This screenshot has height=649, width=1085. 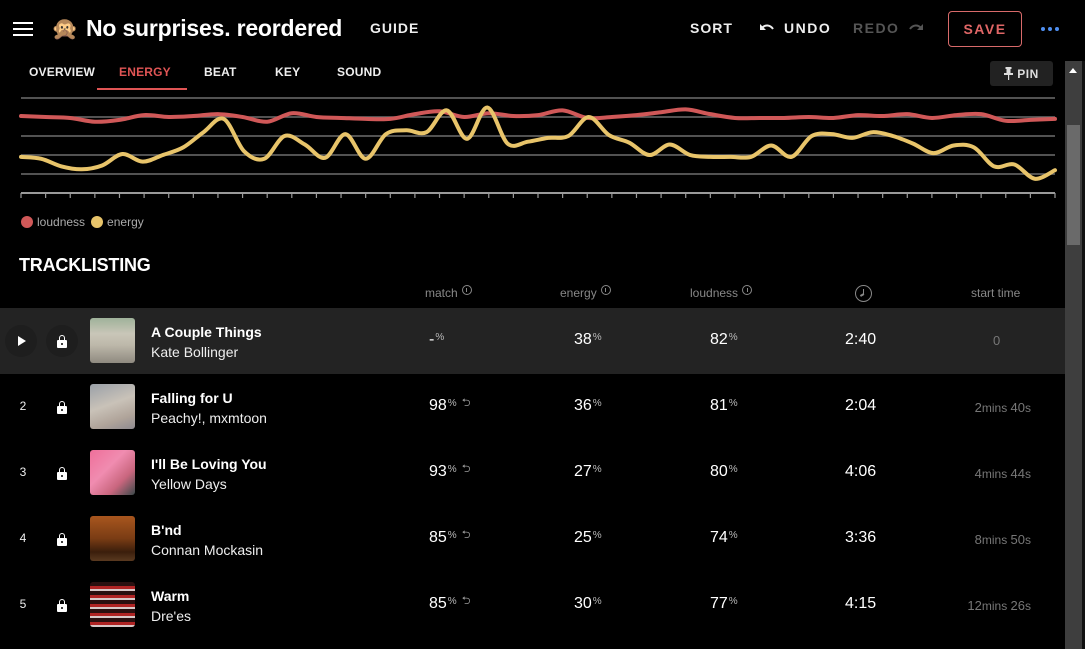 What do you see at coordinates (974, 605) in the screenshot?
I see `start-minutes: 12` at bounding box center [974, 605].